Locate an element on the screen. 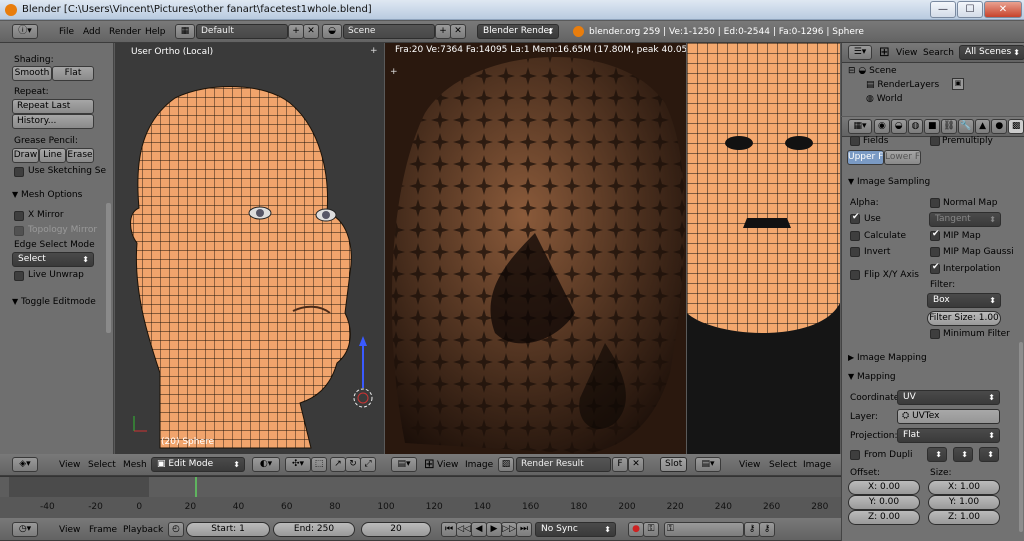 Image resolution: width=1024 pixels, height=541 pixels. tab-modifiers-icon: 🔧 is located at coordinates (965, 126).